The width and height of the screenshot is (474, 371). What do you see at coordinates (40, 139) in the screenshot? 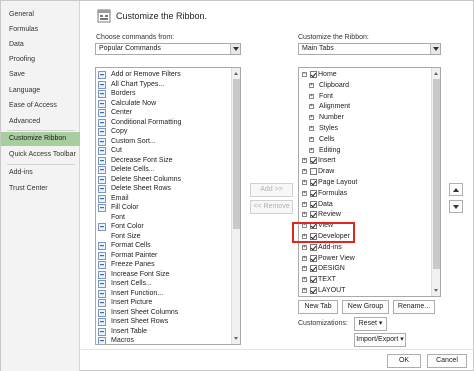
I see `nav-item-customize-ribbon: Customize Ribbon` at bounding box center [40, 139].